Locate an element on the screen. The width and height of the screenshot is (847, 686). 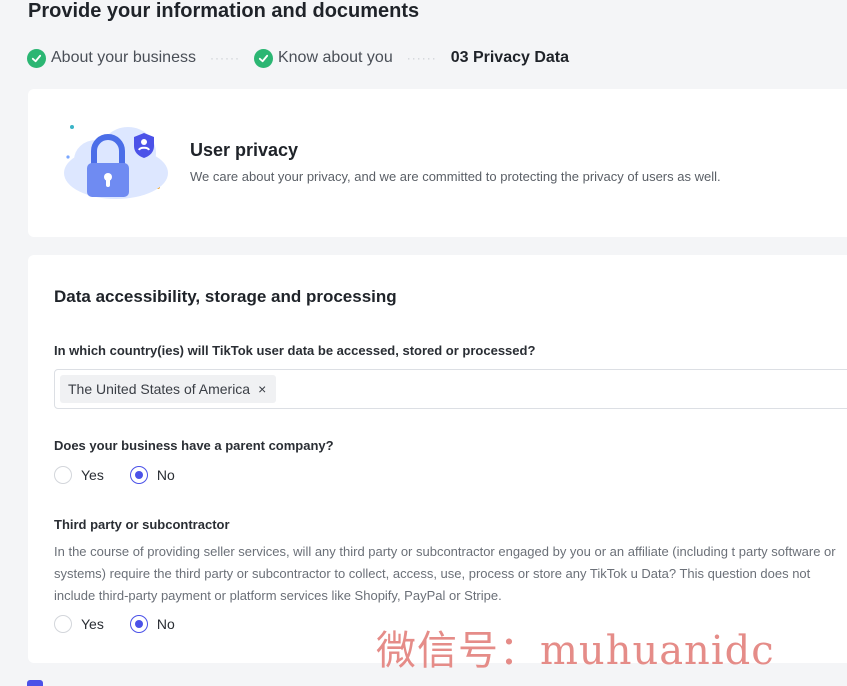
step-label: 03 Privacy Data is located at coordinates (510, 57).